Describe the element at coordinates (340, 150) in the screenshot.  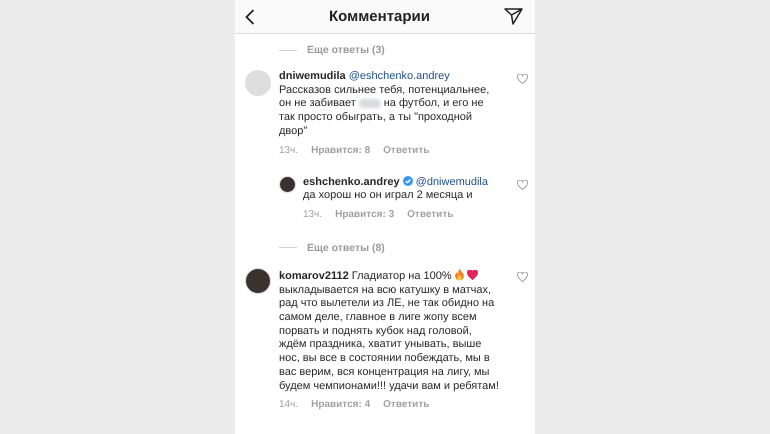
I see `likes-count: Нравится: 8` at that location.